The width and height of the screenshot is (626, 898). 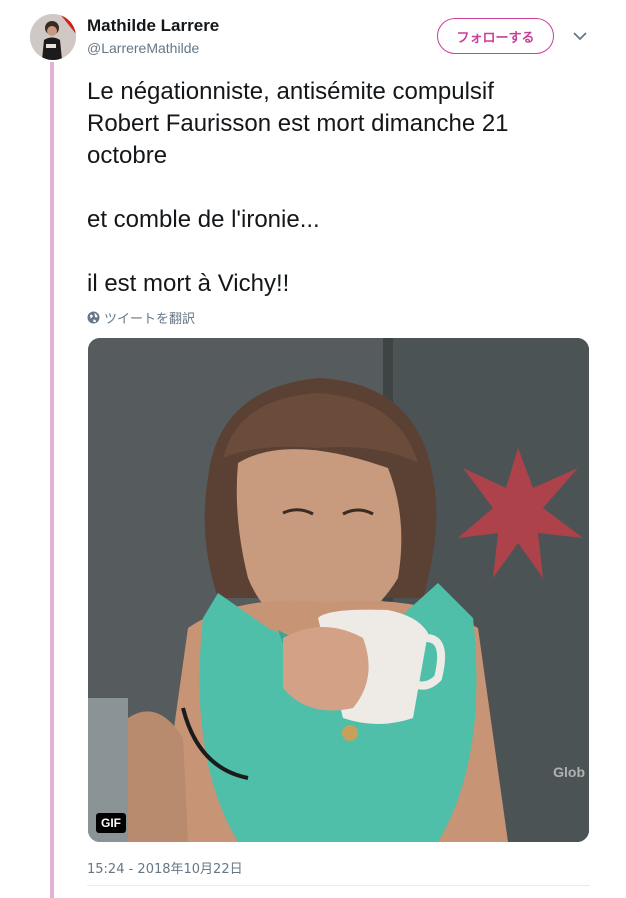 I want to click on author-handle: @LarrereMathilde, so click(x=153, y=48).